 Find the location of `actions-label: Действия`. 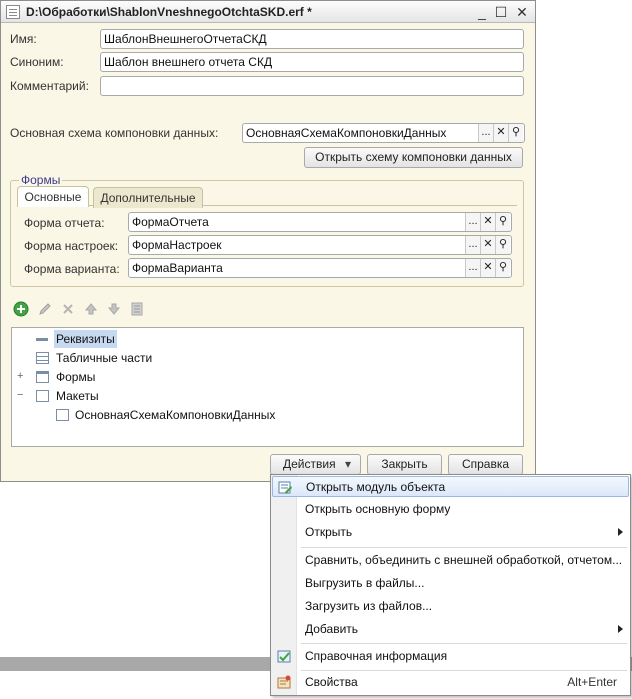

actions-label: Действия is located at coordinates (309, 464).